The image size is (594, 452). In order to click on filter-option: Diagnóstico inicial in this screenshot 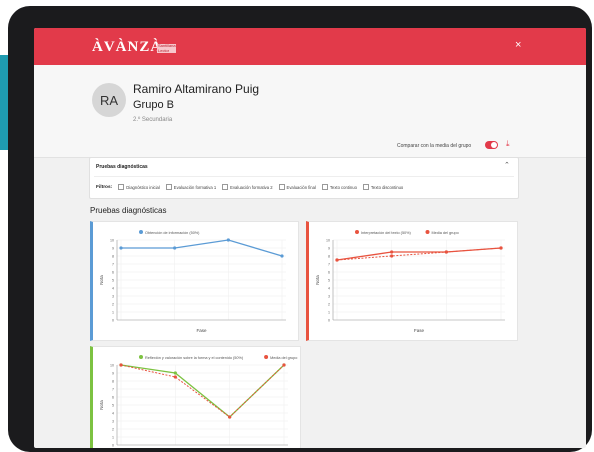, I will do `click(139, 187)`.